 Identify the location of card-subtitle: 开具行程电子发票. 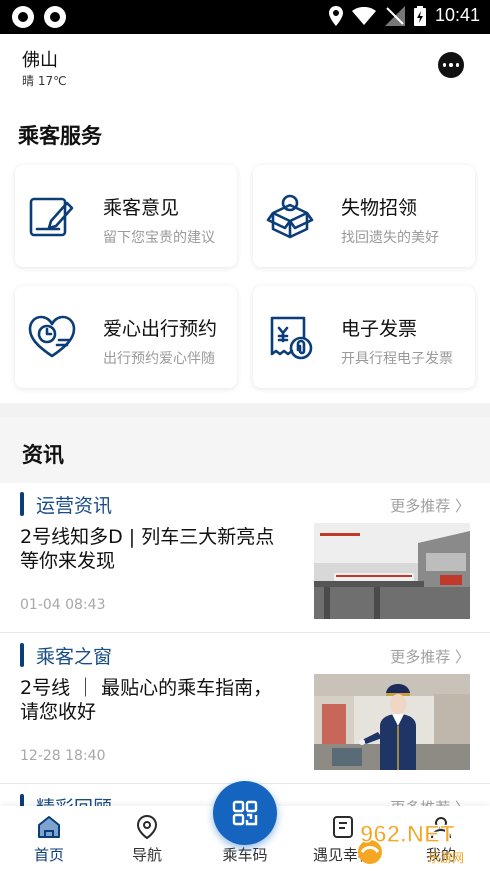
(397, 359).